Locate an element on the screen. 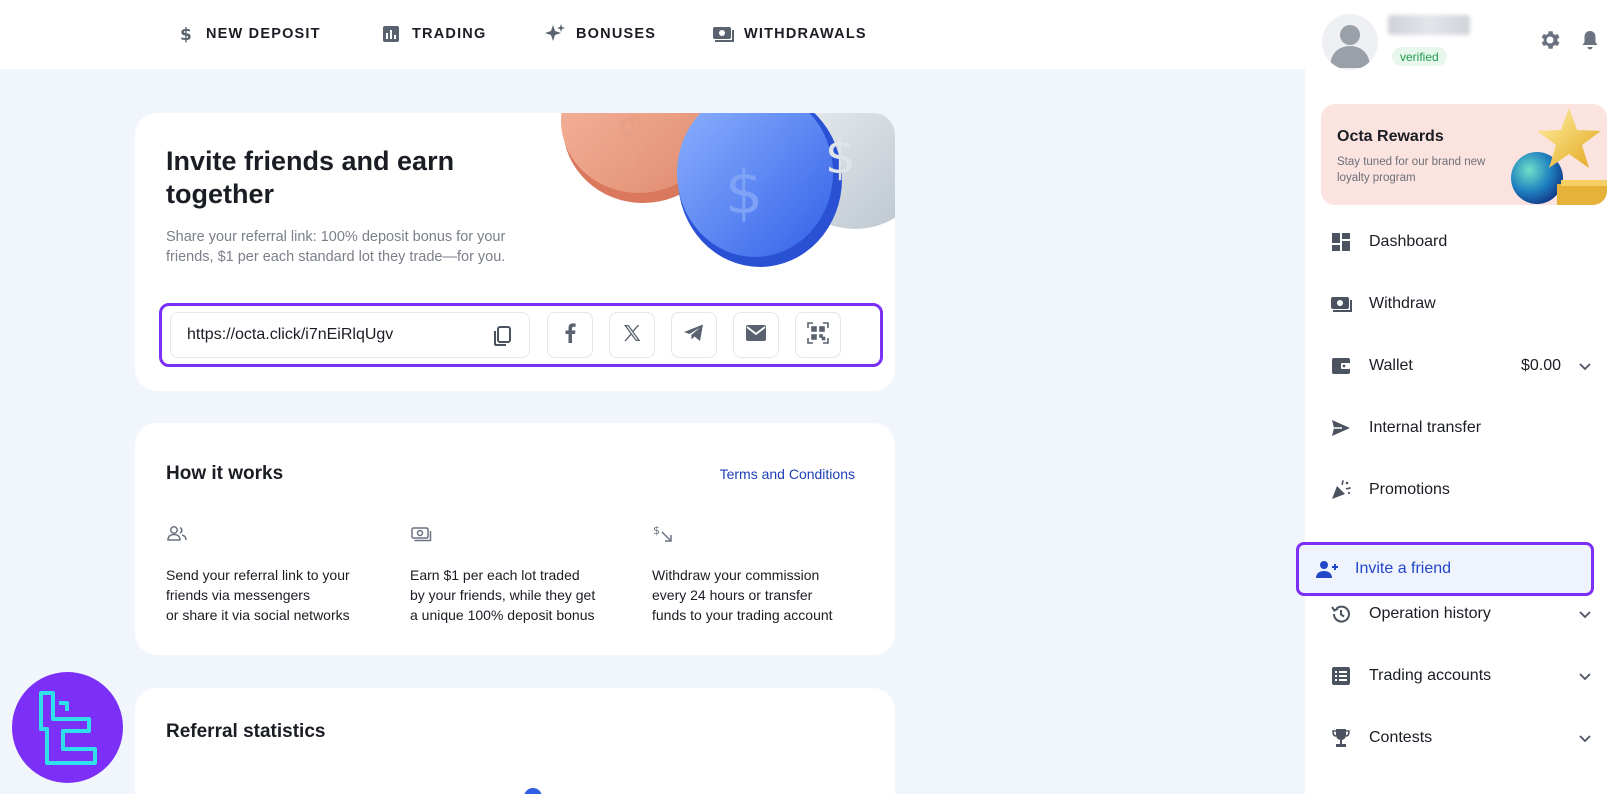  nav-new-deposit: $ NEW DEPOSIT is located at coordinates (247, 34).